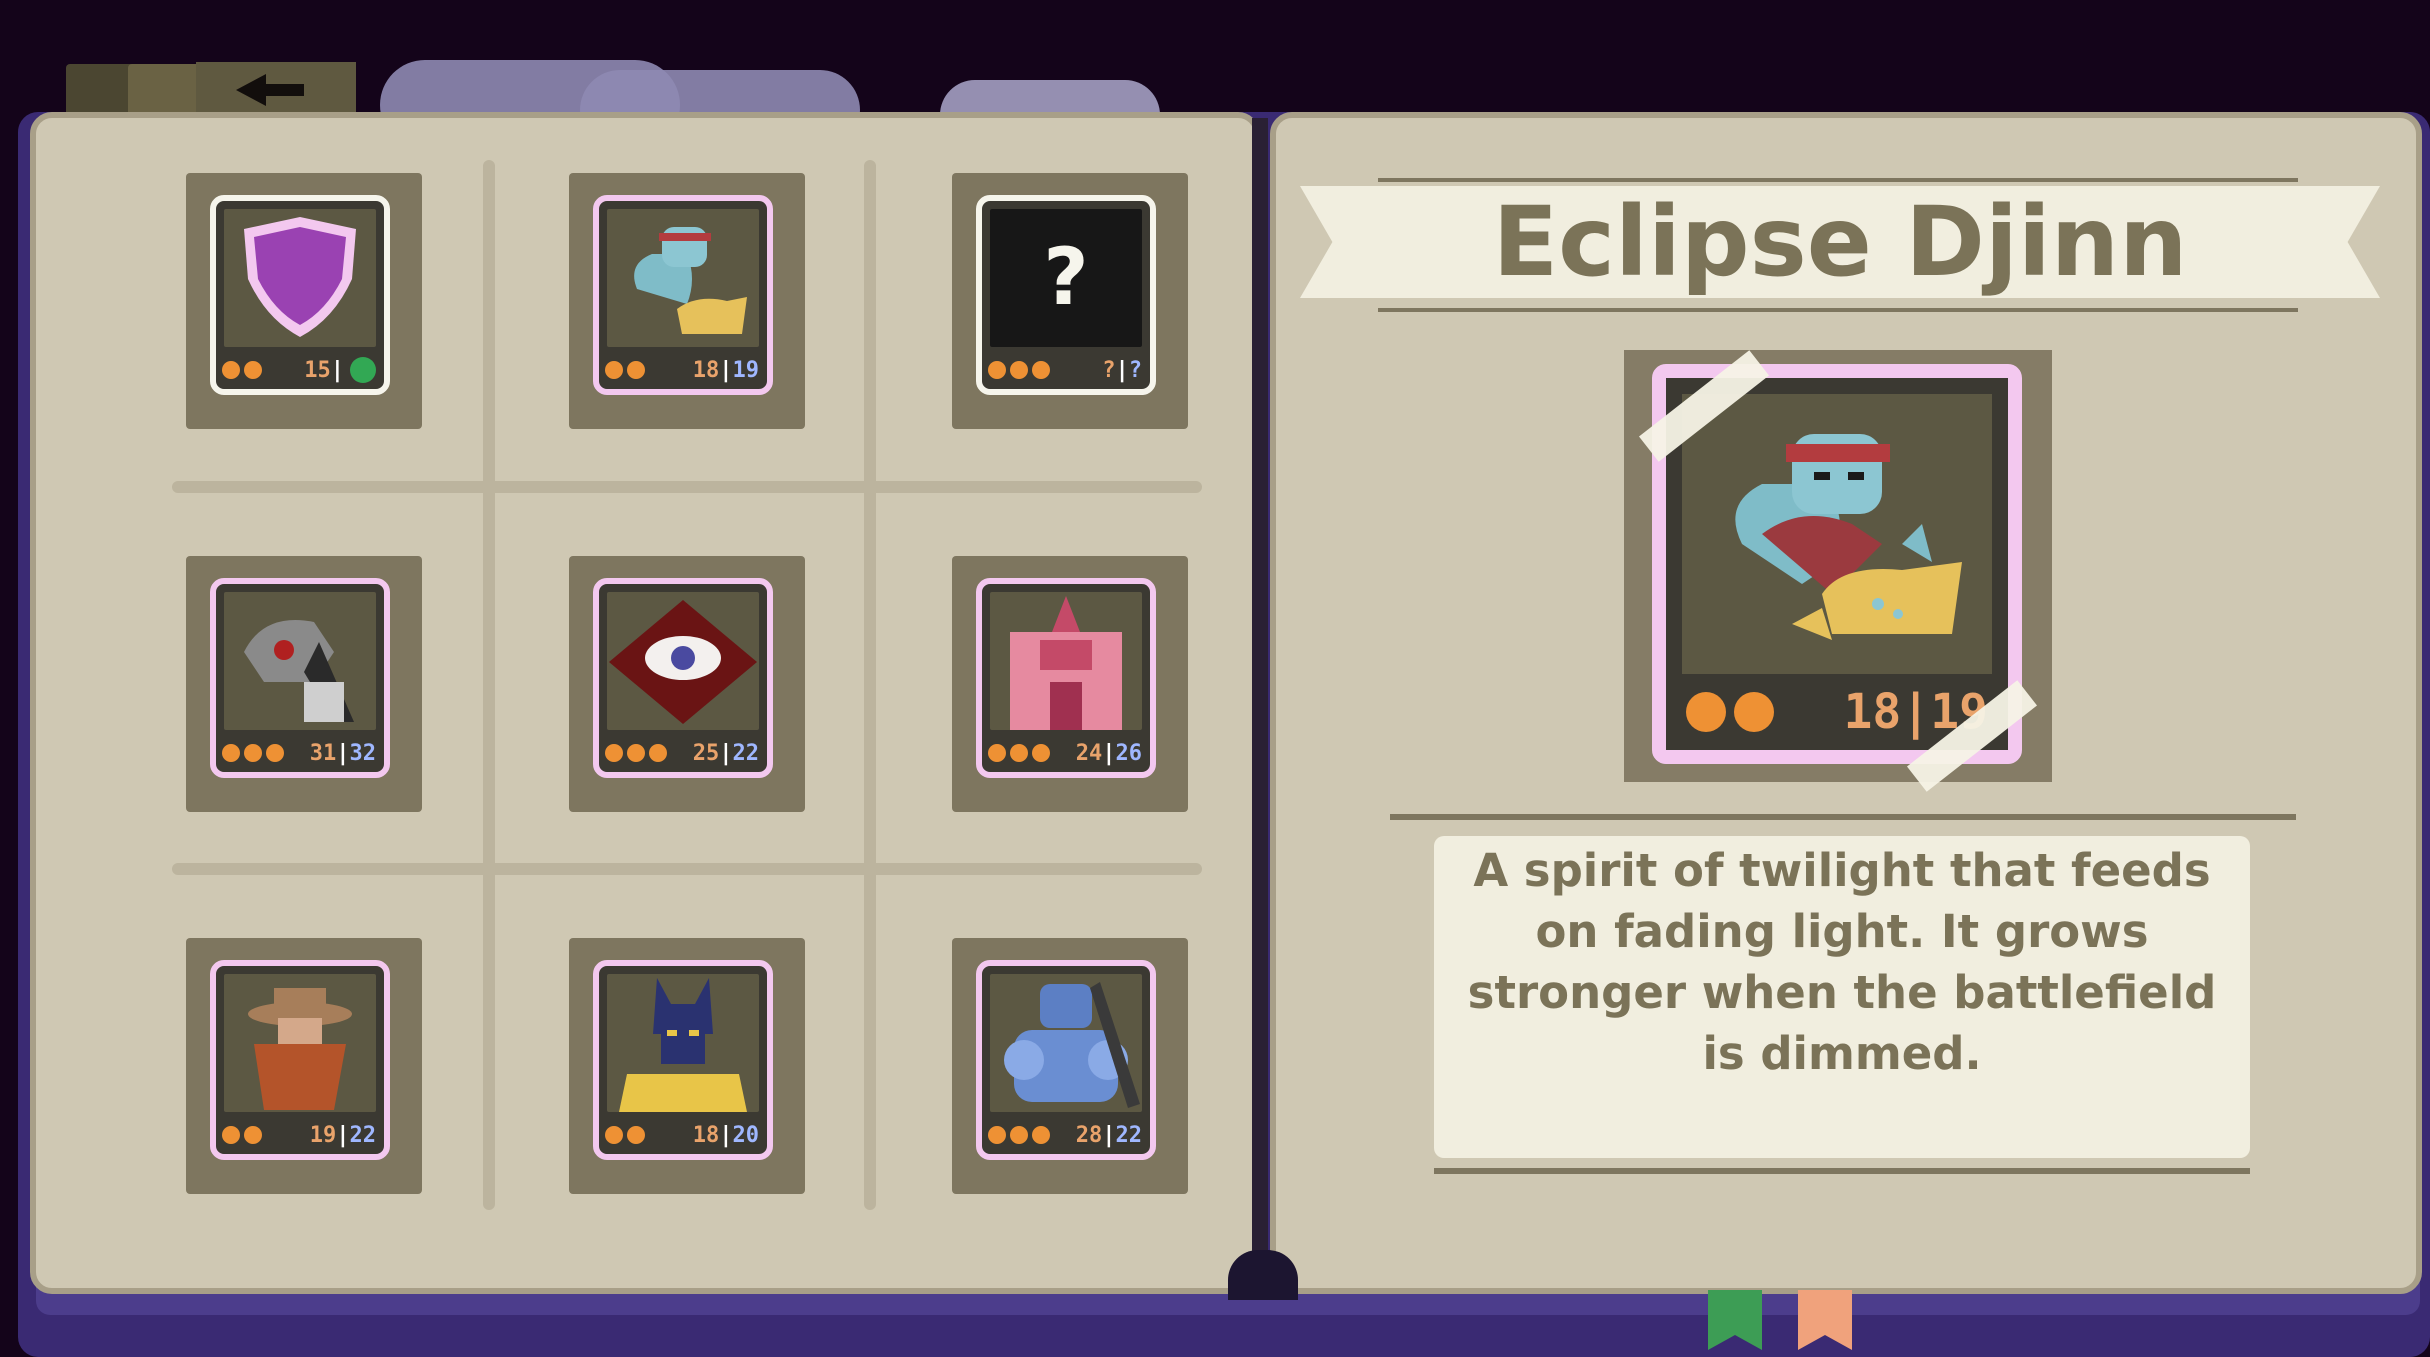 This screenshot has height=1357, width=2430. Describe the element at coordinates (683, 753) in the screenshot. I see `card-stats: 25|22` at that location.